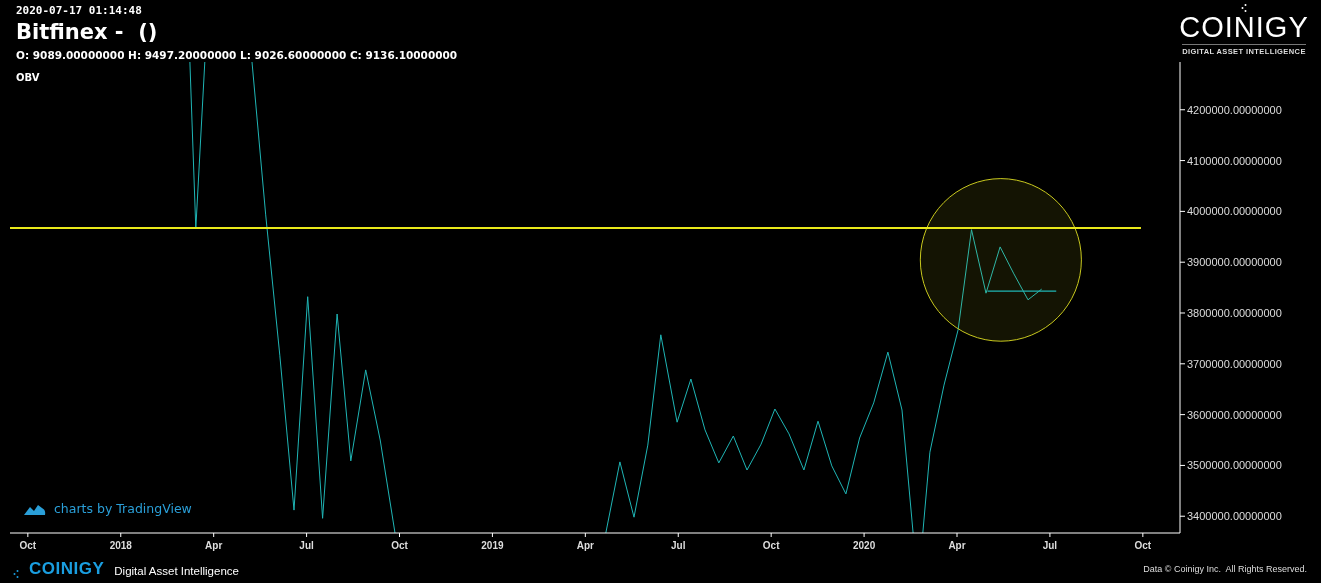 The width and height of the screenshot is (1321, 583). I want to click on ohlc-values: O: 9089.00000000 H: 9497.20000000 L: 9026.60000000 C: 9136.10000000, so click(237, 55).